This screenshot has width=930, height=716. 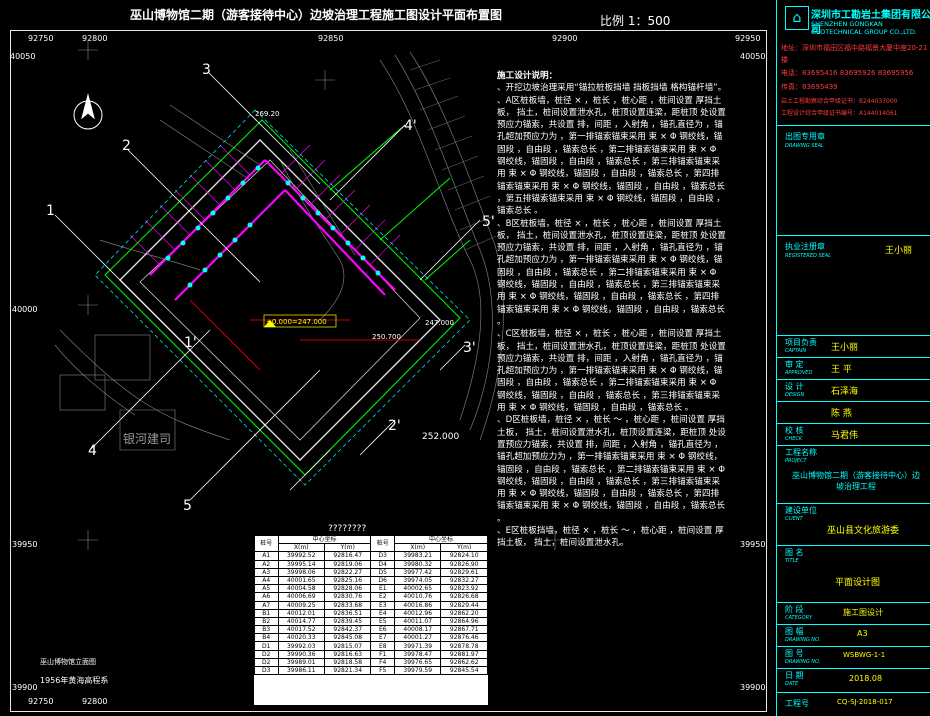 I want to click on elevation-top: 269.20, so click(x=267, y=114).